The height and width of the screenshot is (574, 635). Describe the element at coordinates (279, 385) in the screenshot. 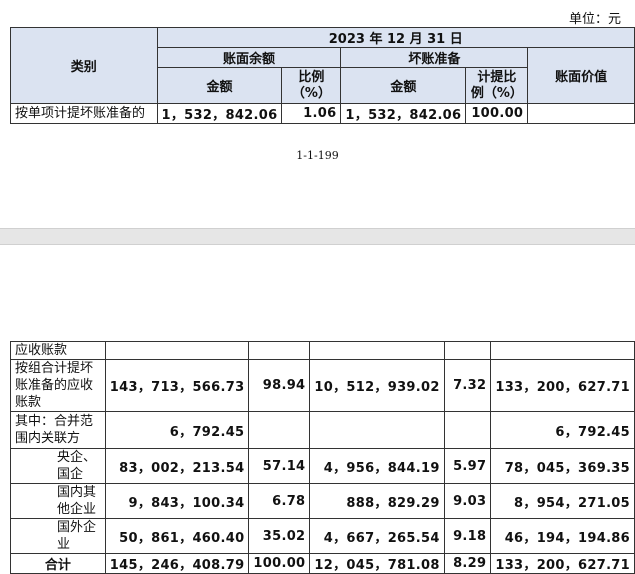

I see `ratio-cell: 98.94` at that location.